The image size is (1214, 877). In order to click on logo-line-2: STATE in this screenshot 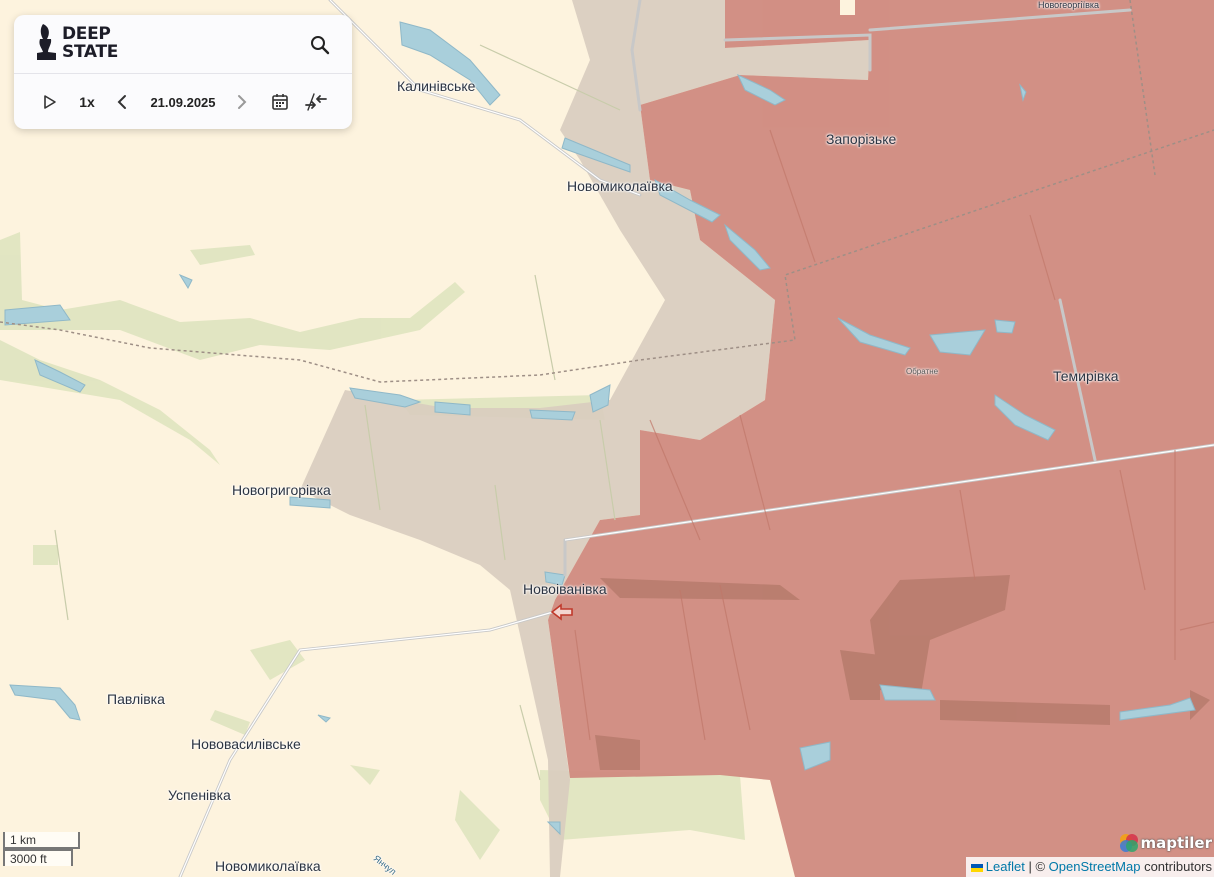, I will do `click(90, 52)`.